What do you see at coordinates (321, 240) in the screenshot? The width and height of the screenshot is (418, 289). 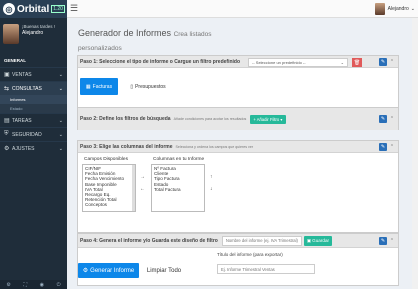 I see `save-button-label: Guardar` at bounding box center [321, 240].